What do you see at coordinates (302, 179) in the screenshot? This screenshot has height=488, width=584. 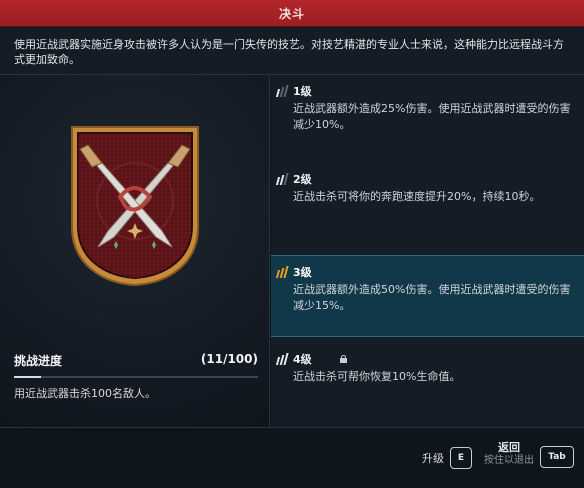 I see `level-2-title: 2级` at bounding box center [302, 179].